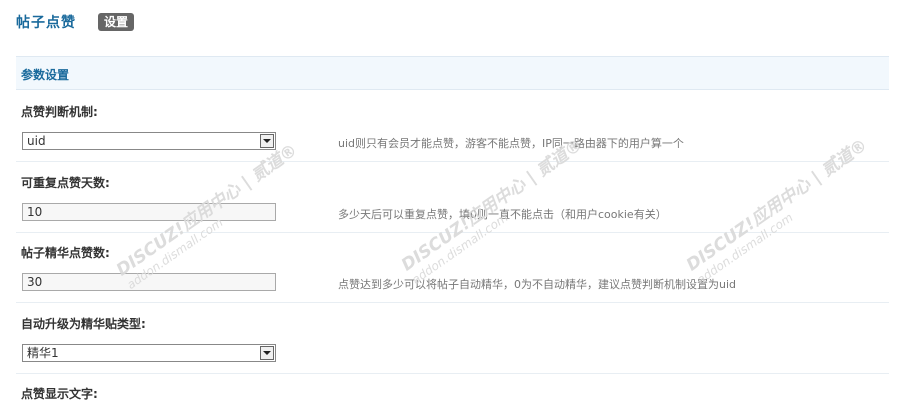 The width and height of the screenshot is (905, 408). I want to click on page-title: 帖子点赞, so click(46, 23).